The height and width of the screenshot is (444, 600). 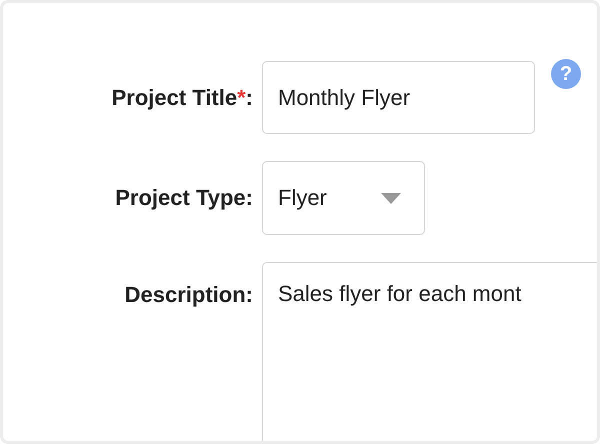 I want to click on type-dropdown: Flyer, so click(x=343, y=198).